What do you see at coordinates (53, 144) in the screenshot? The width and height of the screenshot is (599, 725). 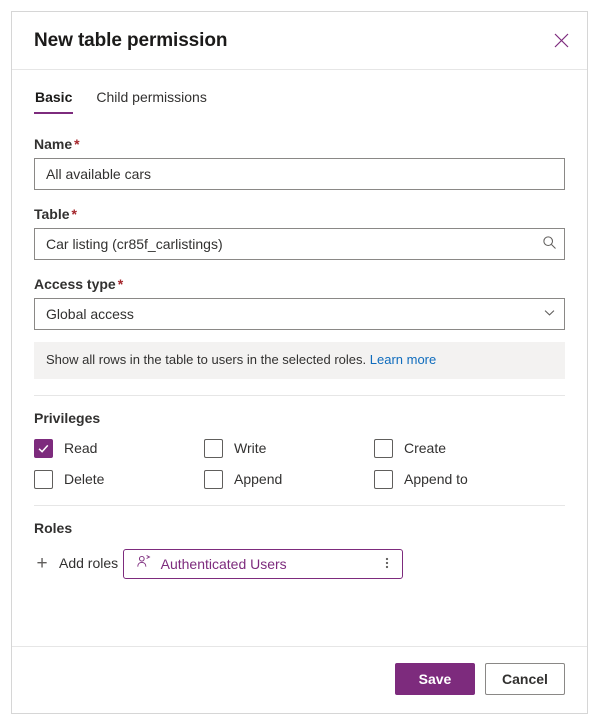 I see `name-label-text: Name` at bounding box center [53, 144].